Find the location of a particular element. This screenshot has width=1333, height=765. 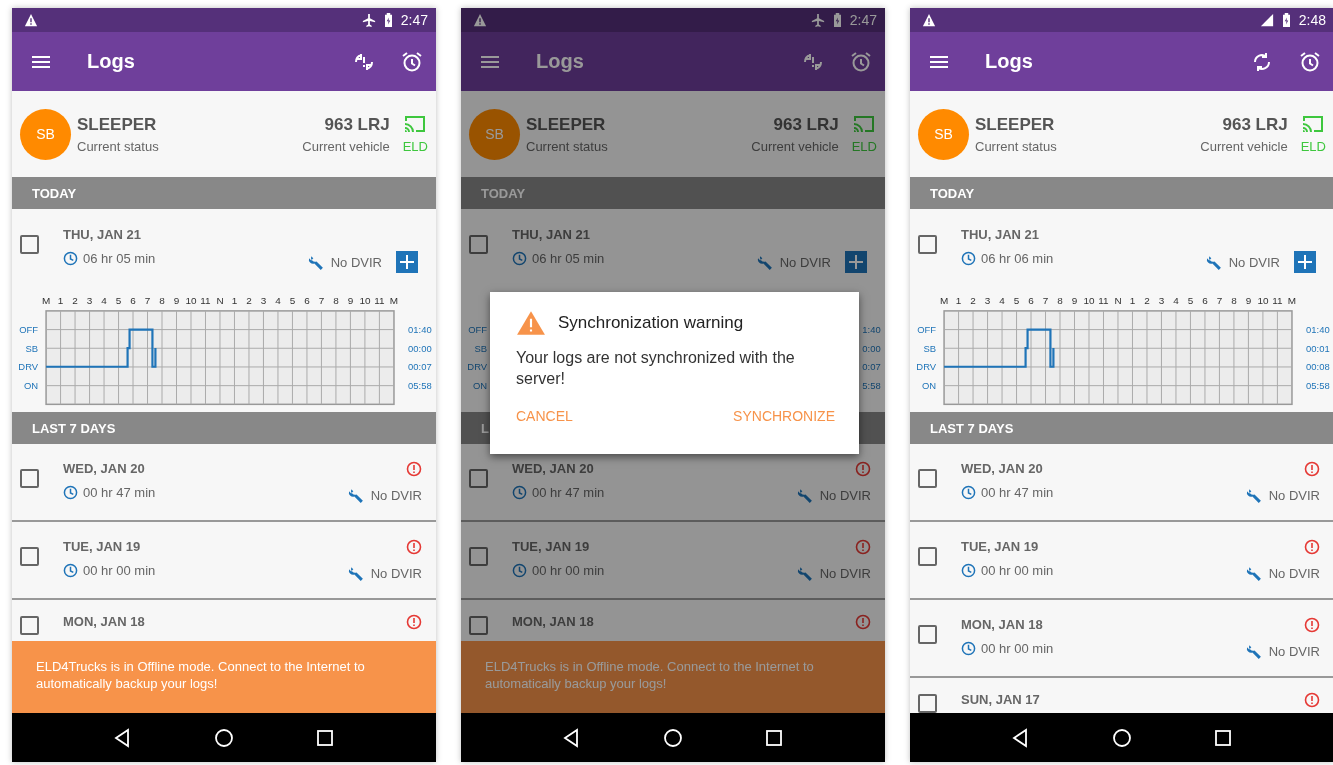

hour-label: 7 is located at coordinates (1045, 300).